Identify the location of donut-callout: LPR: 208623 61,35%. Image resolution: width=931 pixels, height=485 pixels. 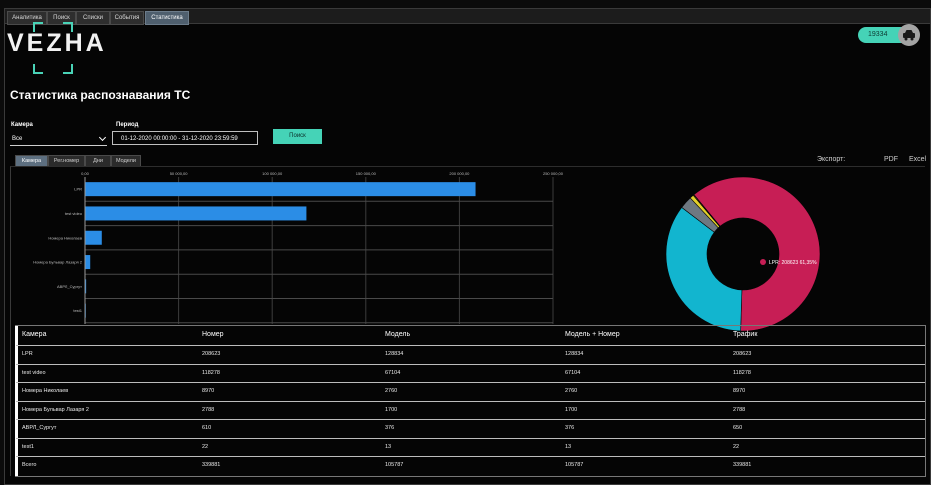
(793, 263).